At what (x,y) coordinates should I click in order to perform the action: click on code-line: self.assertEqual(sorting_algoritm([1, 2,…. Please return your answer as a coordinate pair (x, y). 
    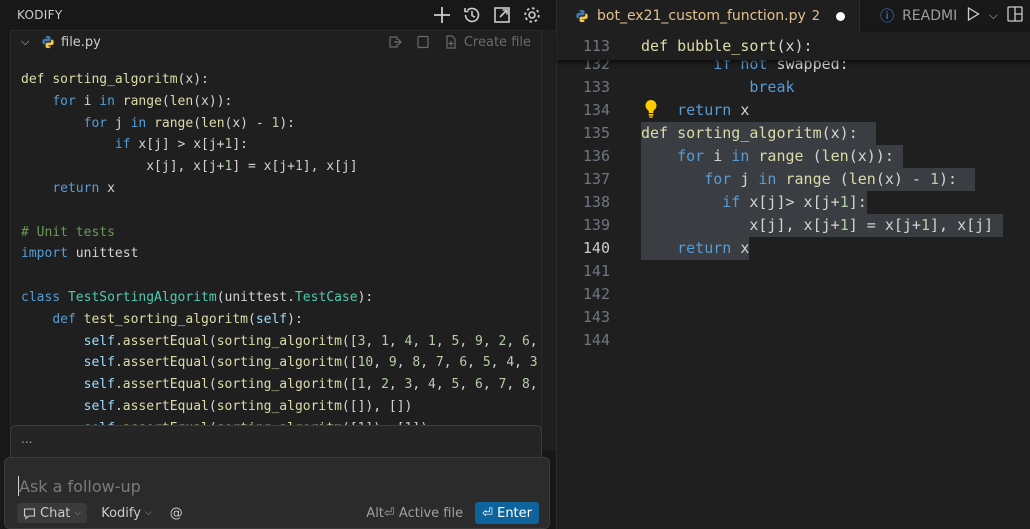
    Looking at the image, I should click on (310, 385).